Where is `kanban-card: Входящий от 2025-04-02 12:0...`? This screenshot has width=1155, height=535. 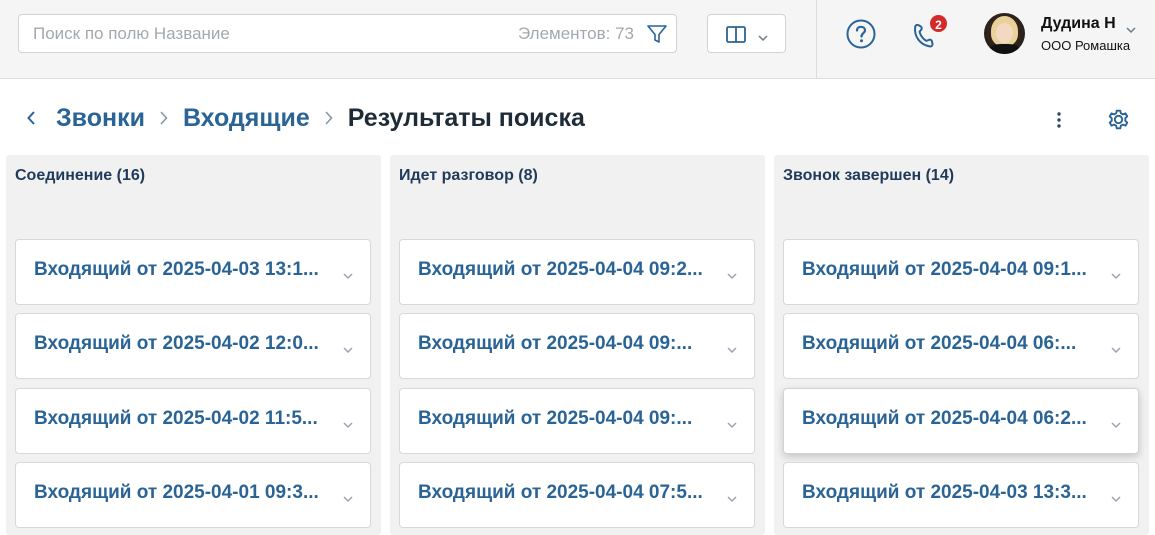
kanban-card: Входящий от 2025-04-02 12:0... is located at coordinates (193, 346).